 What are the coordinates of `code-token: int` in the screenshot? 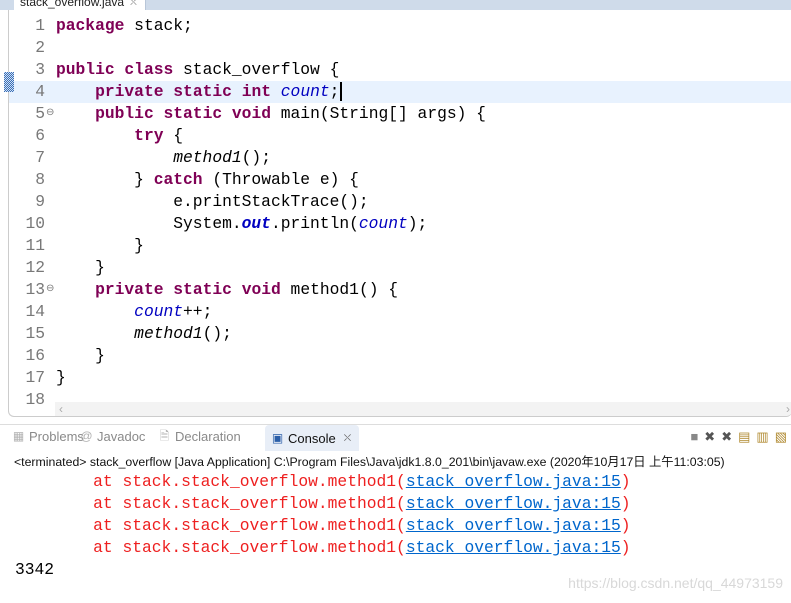 It's located at (256, 91).